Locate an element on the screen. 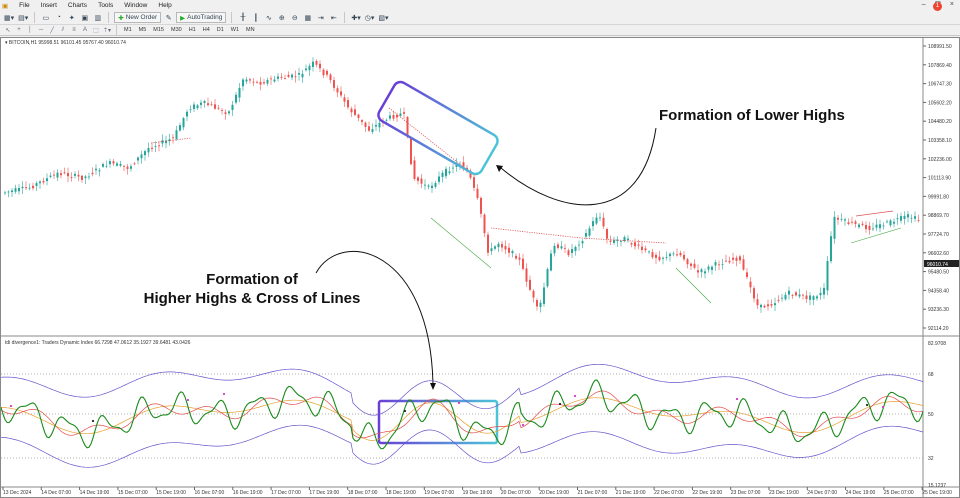  menu-window: Window is located at coordinates (135, 5).